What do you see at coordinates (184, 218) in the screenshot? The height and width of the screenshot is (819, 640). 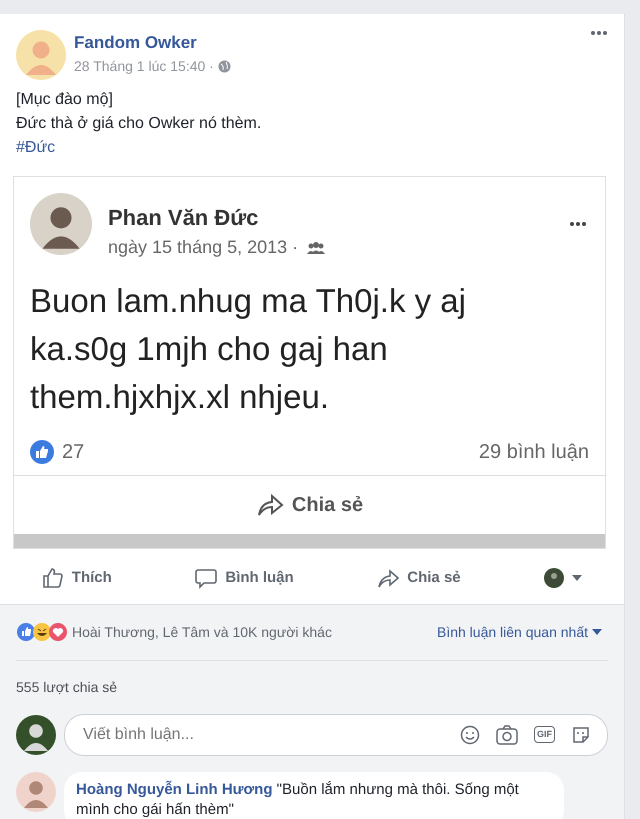 I see `shared-author-name: Phan Văn Đức` at bounding box center [184, 218].